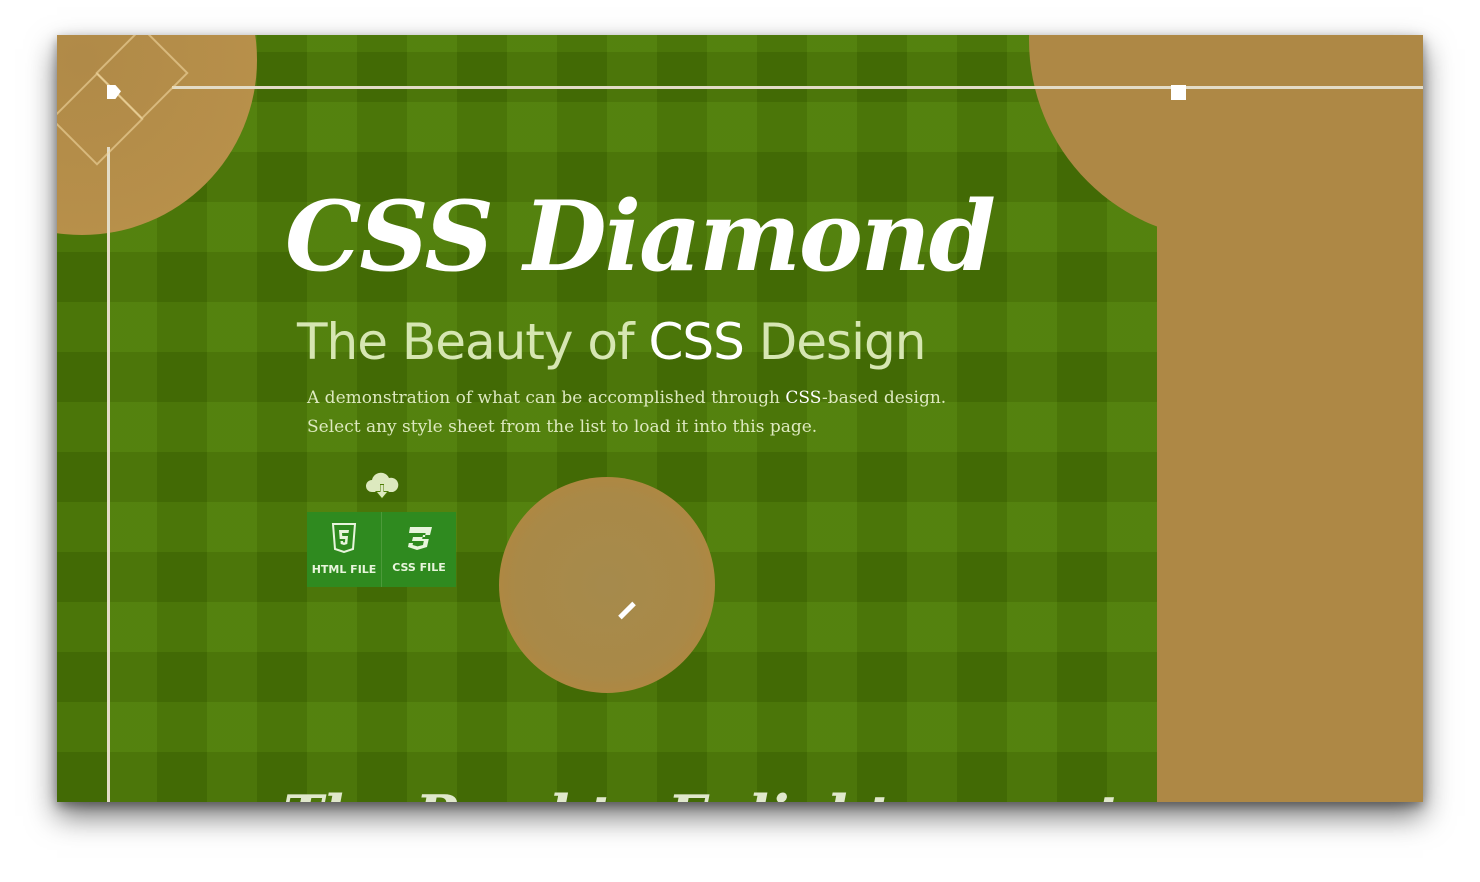  What do you see at coordinates (344, 569) in the screenshot?
I see `html-file-label: HTML FILE` at bounding box center [344, 569].